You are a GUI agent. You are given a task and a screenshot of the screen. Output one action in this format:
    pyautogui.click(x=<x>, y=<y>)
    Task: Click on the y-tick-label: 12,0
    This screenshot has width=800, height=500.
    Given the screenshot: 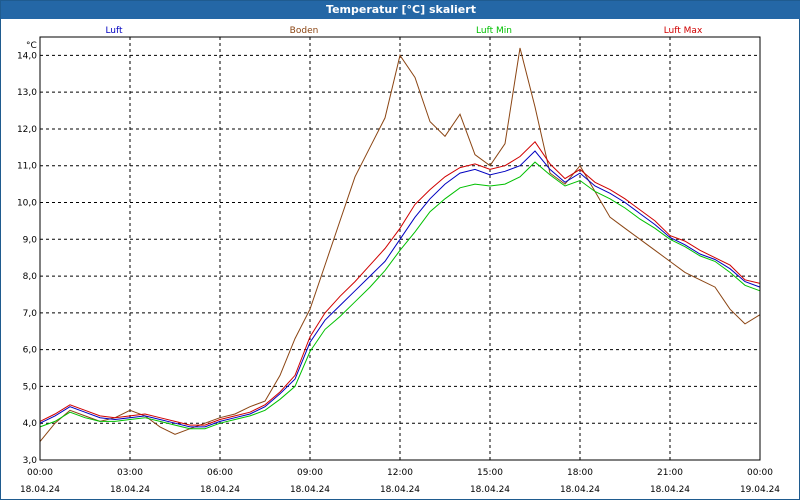 What is the action you would take?
    pyautogui.click(x=27, y=130)
    